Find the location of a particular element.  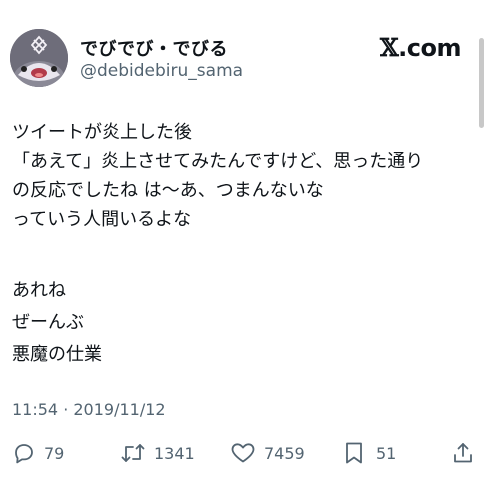

reply-button: 79 is located at coordinates (38, 453).